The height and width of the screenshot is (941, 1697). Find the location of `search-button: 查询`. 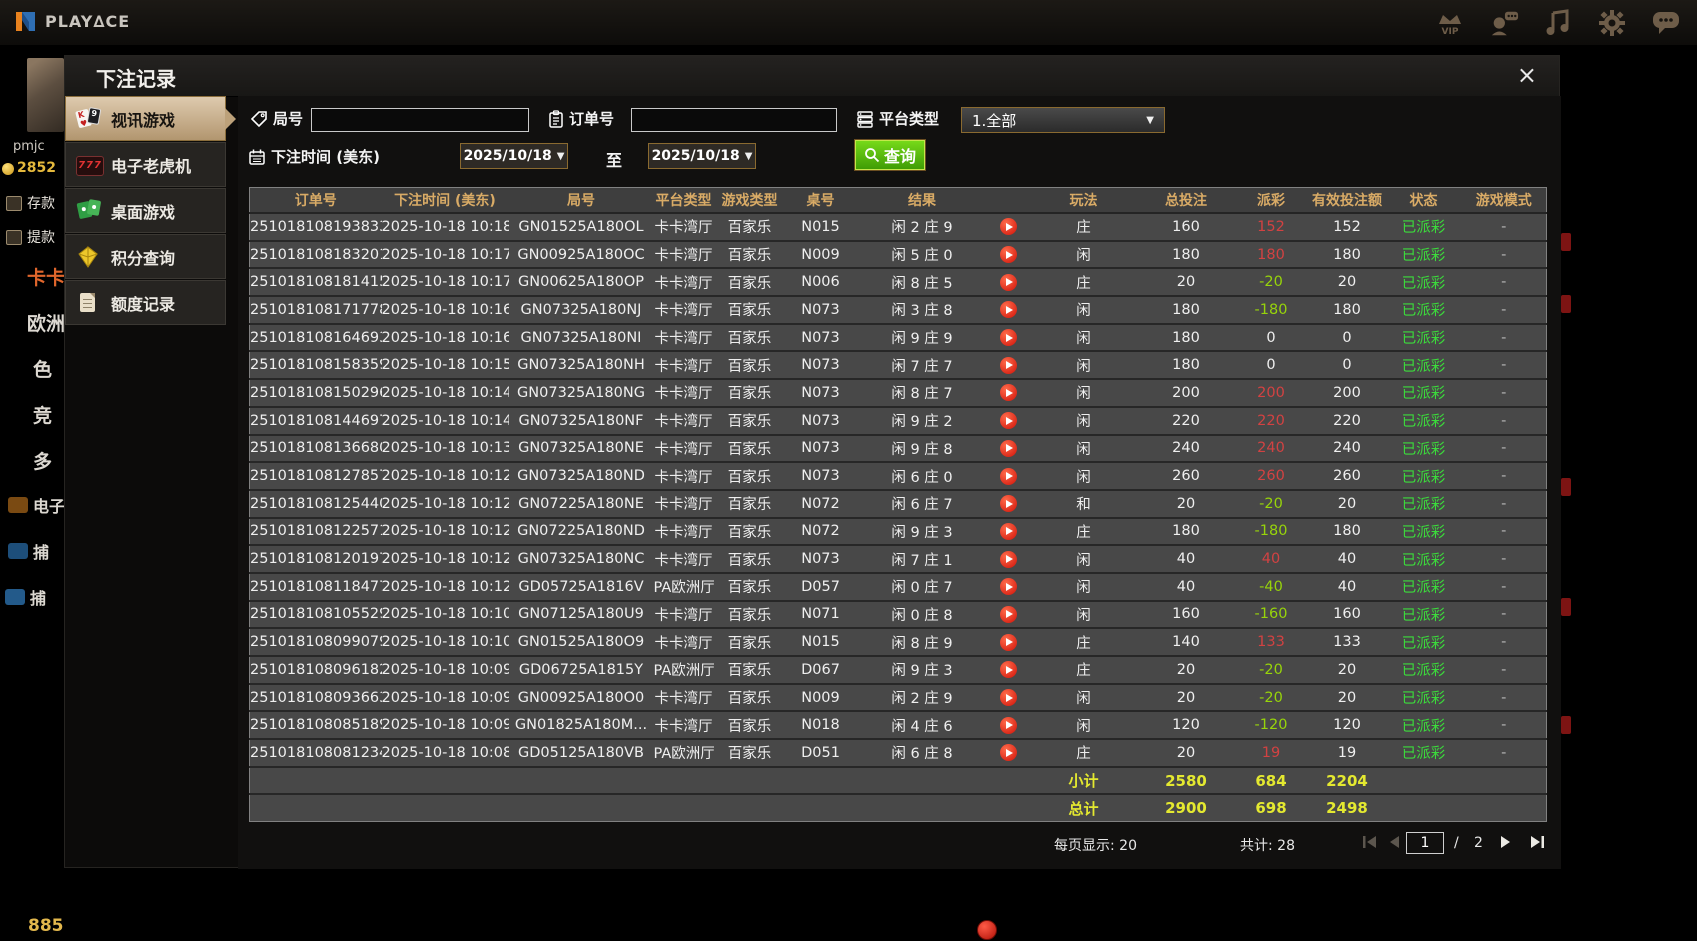

search-button: 查询 is located at coordinates (890, 155).